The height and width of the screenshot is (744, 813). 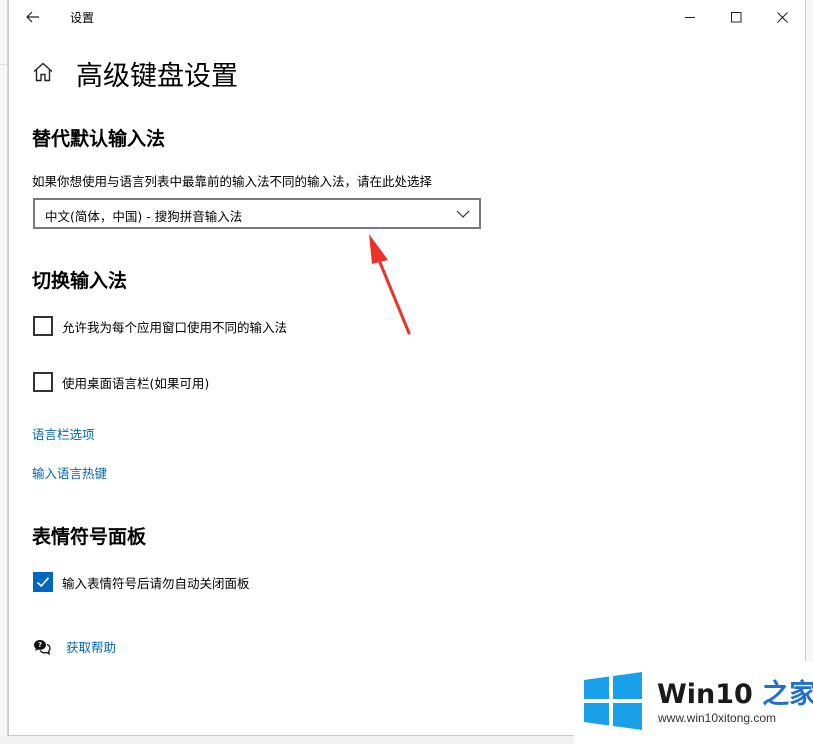 I want to click on default-input-method-dropdown: 中文(简体，中国) - 搜狗拼音输入法, so click(x=257, y=213).